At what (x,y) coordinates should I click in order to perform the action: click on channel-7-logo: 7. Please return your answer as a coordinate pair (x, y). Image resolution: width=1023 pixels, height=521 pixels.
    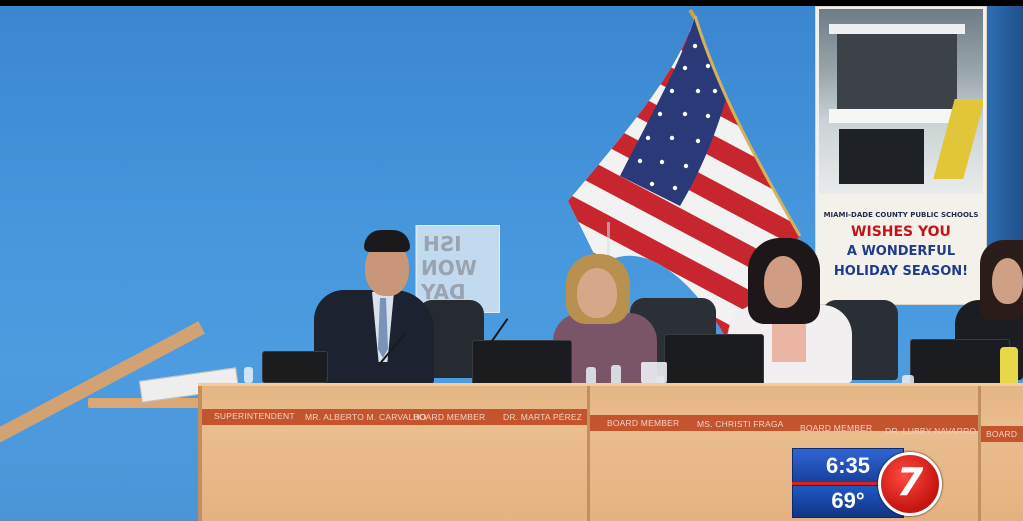
    Looking at the image, I should click on (910, 484).